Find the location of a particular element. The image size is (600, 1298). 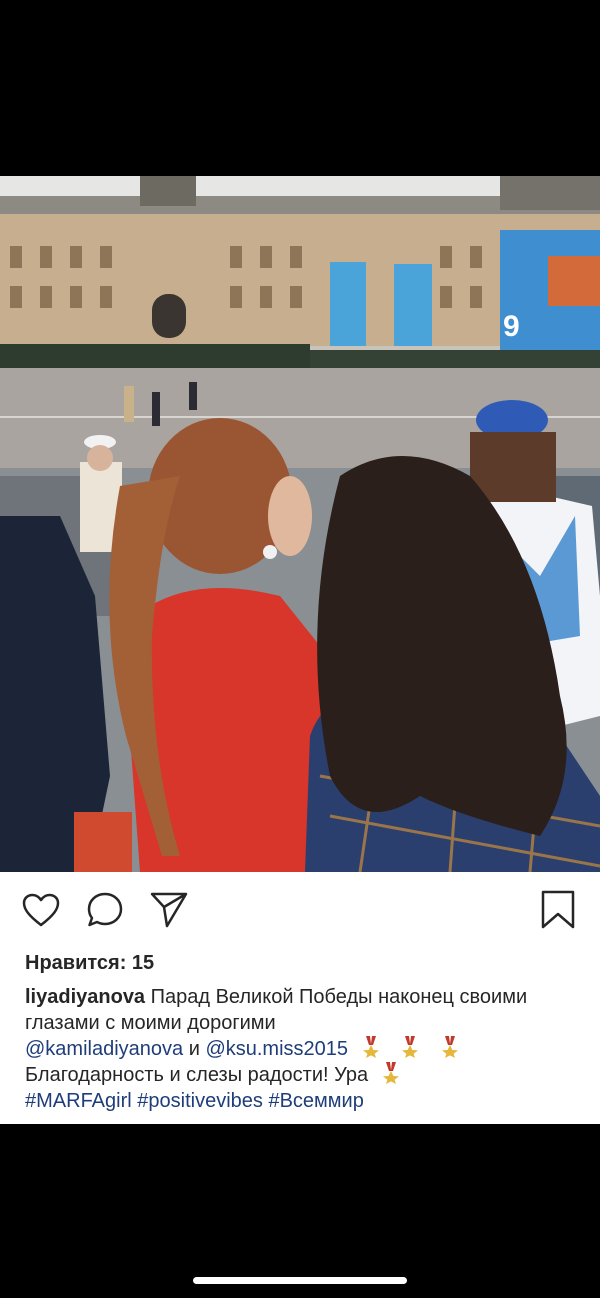

comment-button is located at coordinates (105, 910).